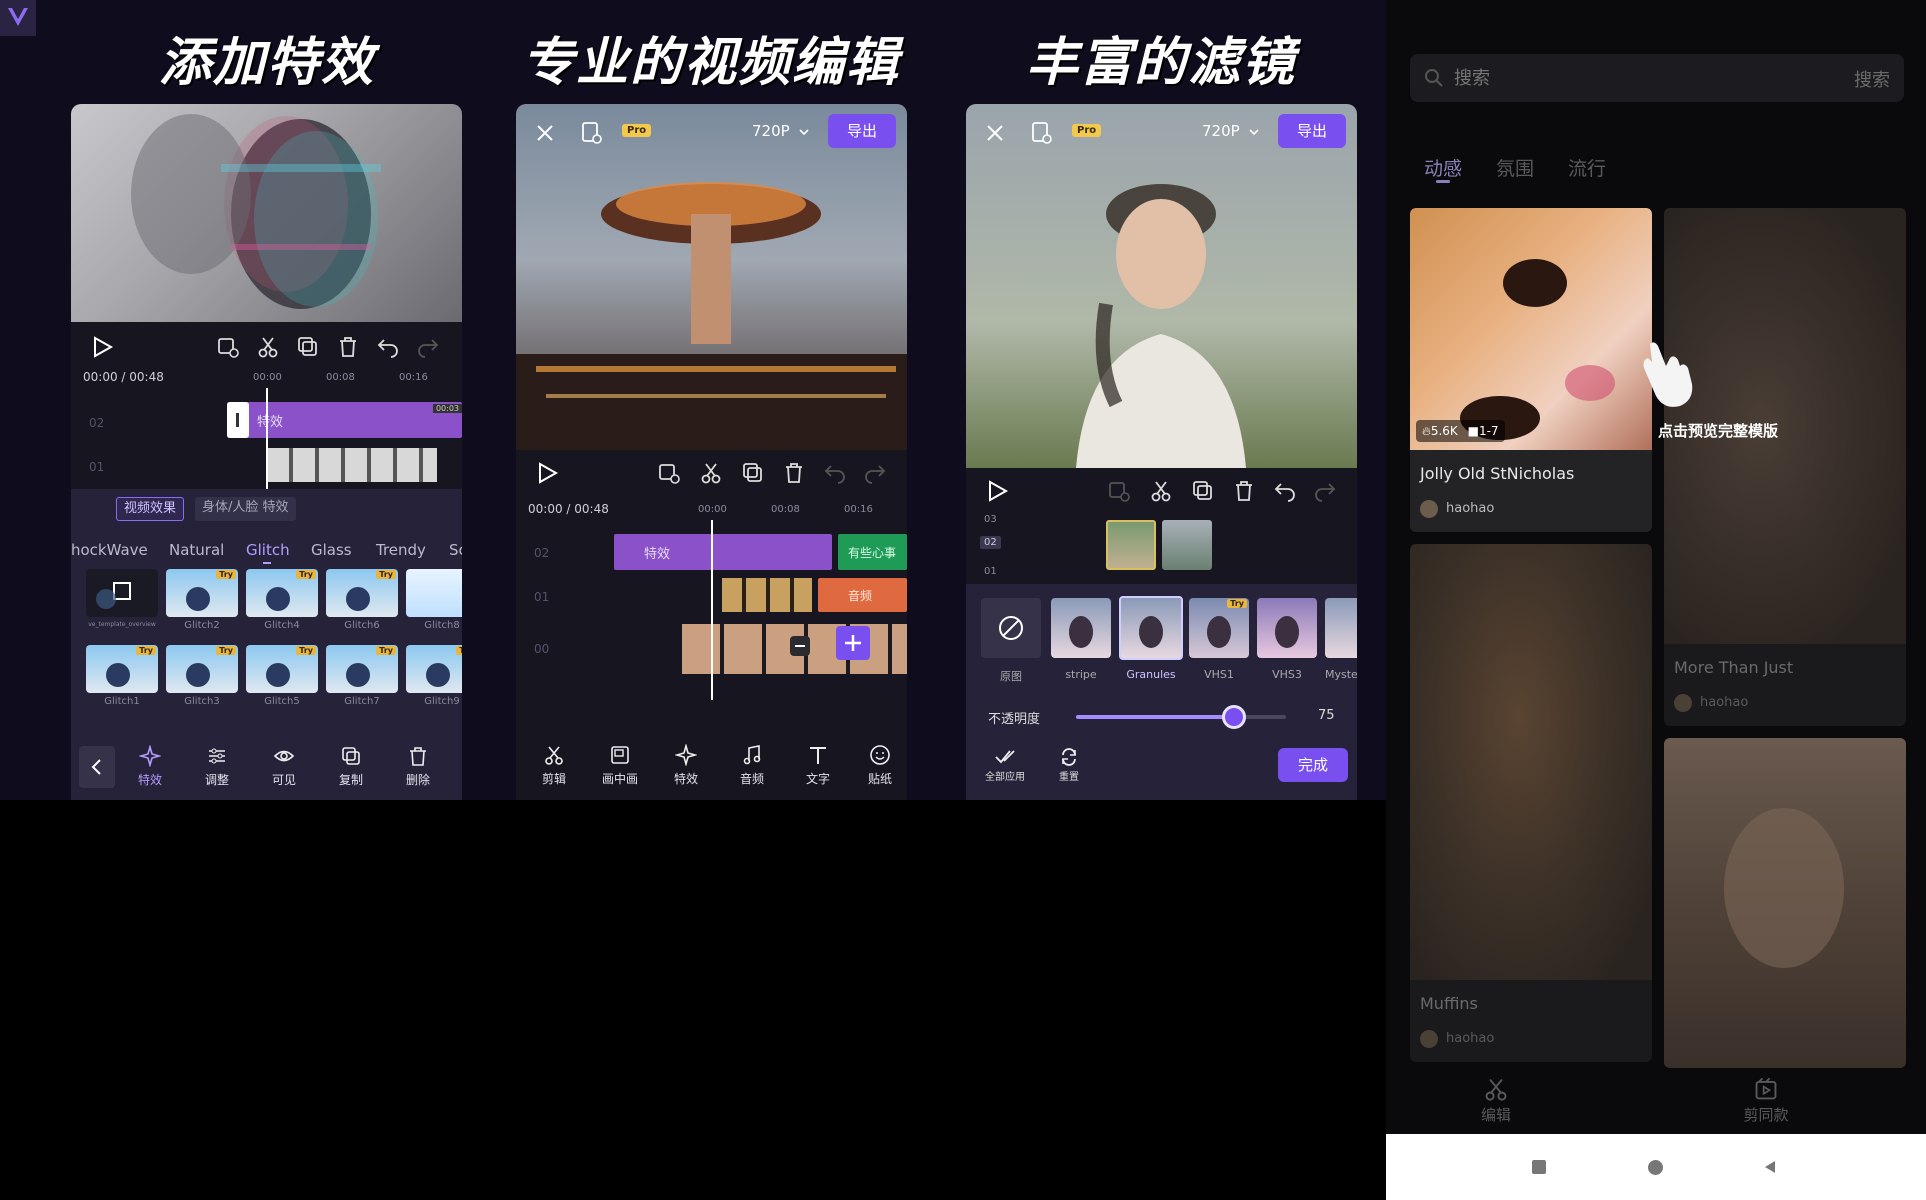 The image size is (1926, 1200). Describe the element at coordinates (1313, 765) in the screenshot. I see `done-button: 完成` at that location.